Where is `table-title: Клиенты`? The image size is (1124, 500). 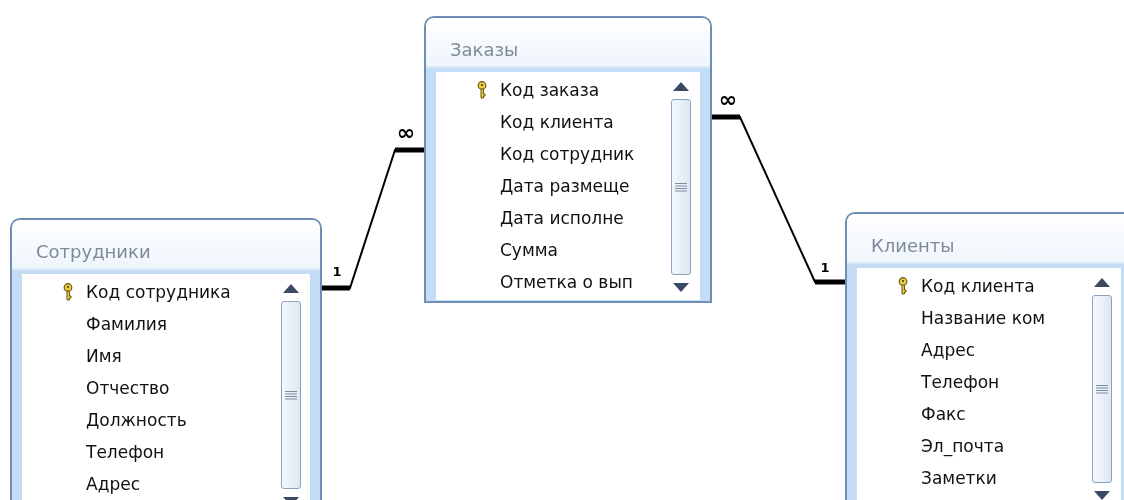 table-title: Клиенты is located at coordinates (913, 245).